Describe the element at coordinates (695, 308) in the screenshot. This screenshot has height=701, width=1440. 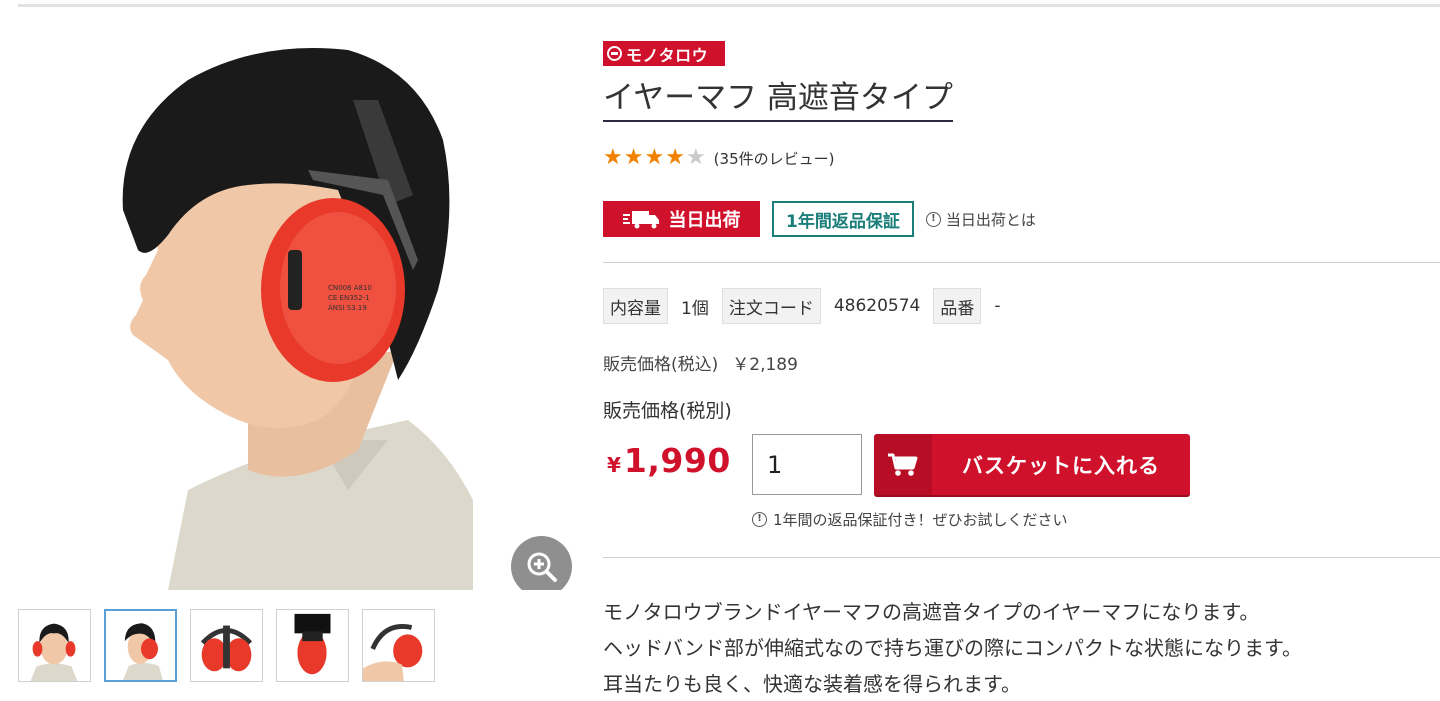
I see `spec-value-quantity: 1個` at that location.